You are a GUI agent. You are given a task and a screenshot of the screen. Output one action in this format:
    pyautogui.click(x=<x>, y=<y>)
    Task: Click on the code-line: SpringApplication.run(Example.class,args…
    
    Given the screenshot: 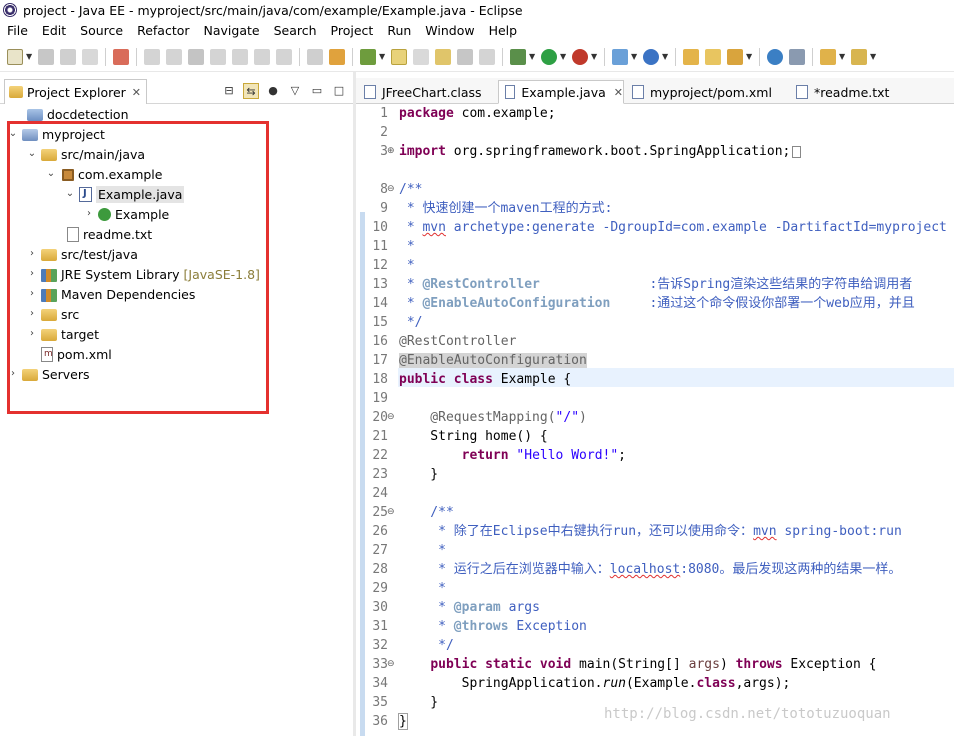 What is the action you would take?
    pyautogui.click(x=595, y=683)
    